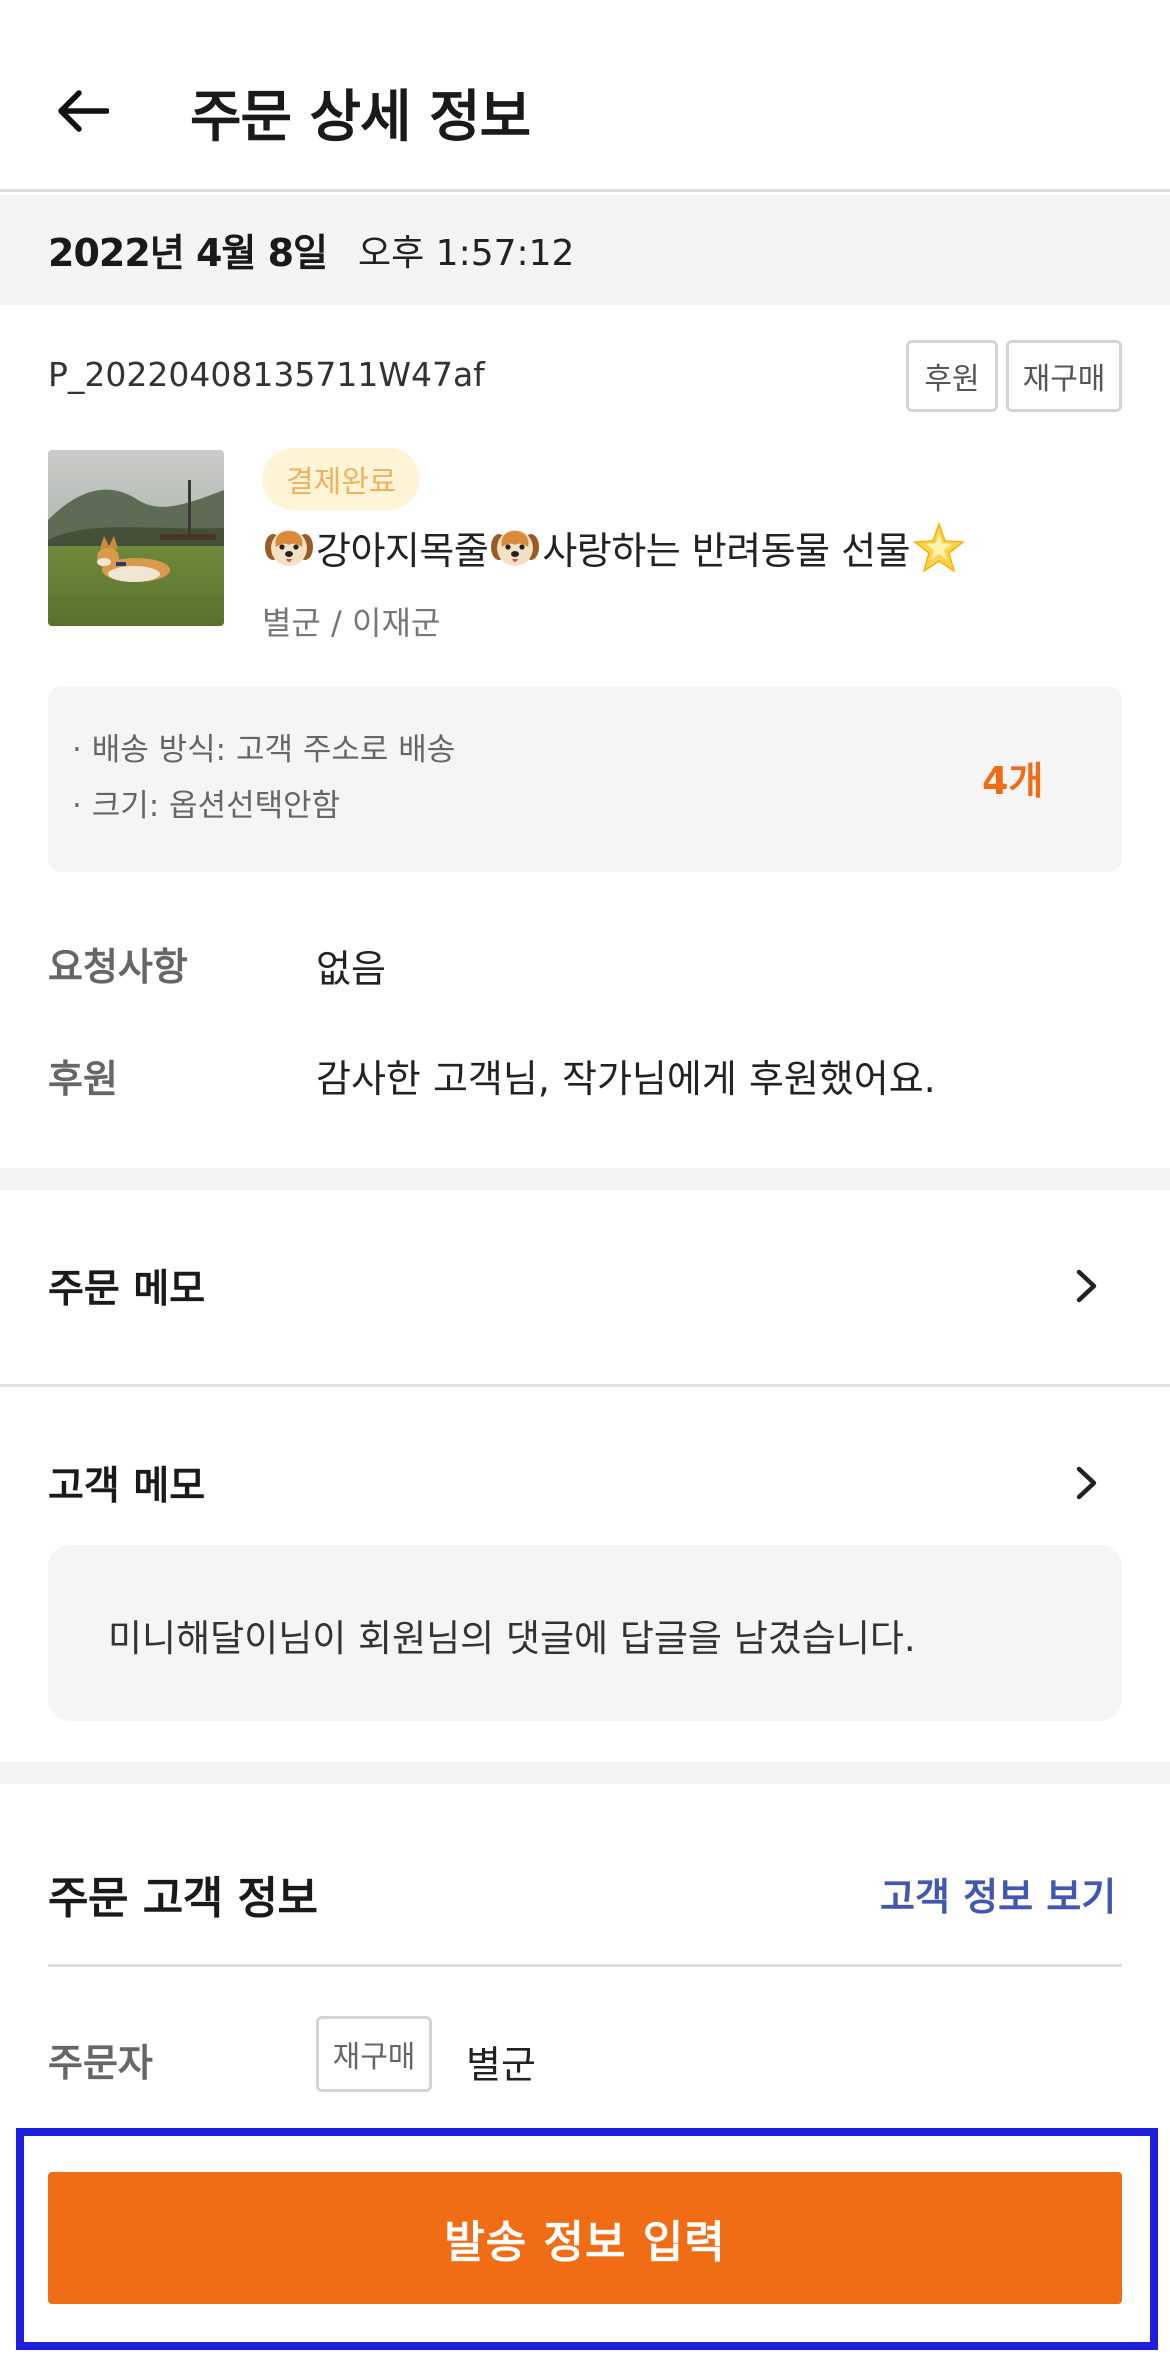 The height and width of the screenshot is (2369, 1170). Describe the element at coordinates (585, 779) in the screenshot. I see `order-options-box` at that location.